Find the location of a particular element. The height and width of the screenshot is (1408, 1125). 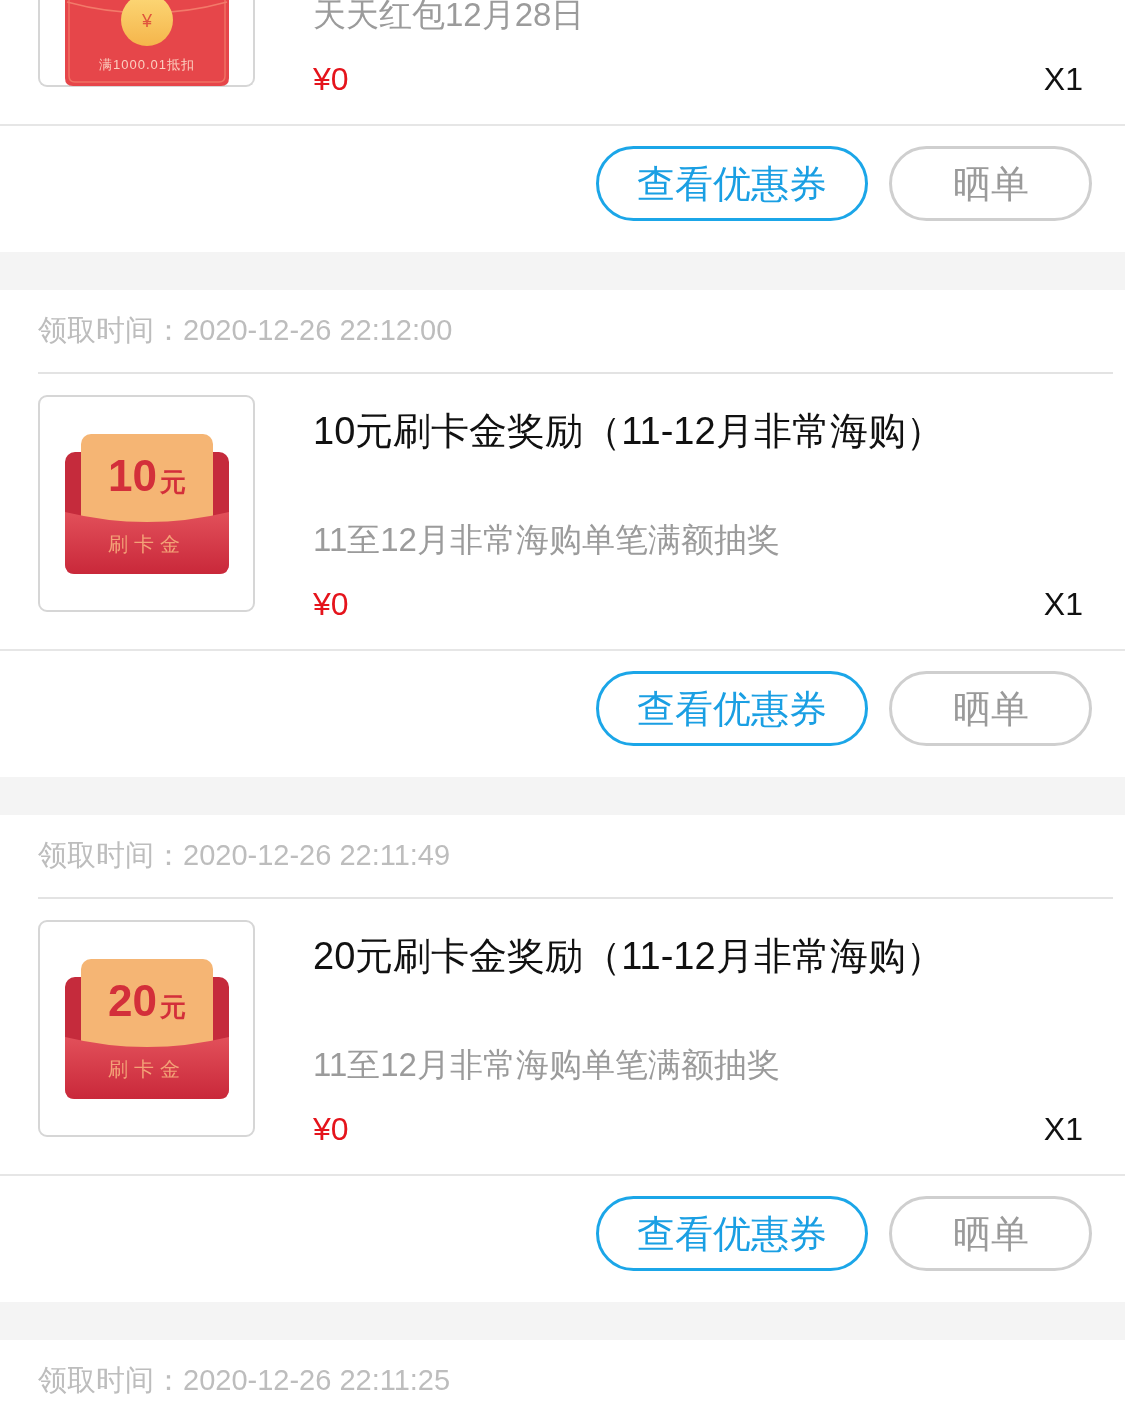

coupon-description: 天天红包12月28日 is located at coordinates (449, 17).